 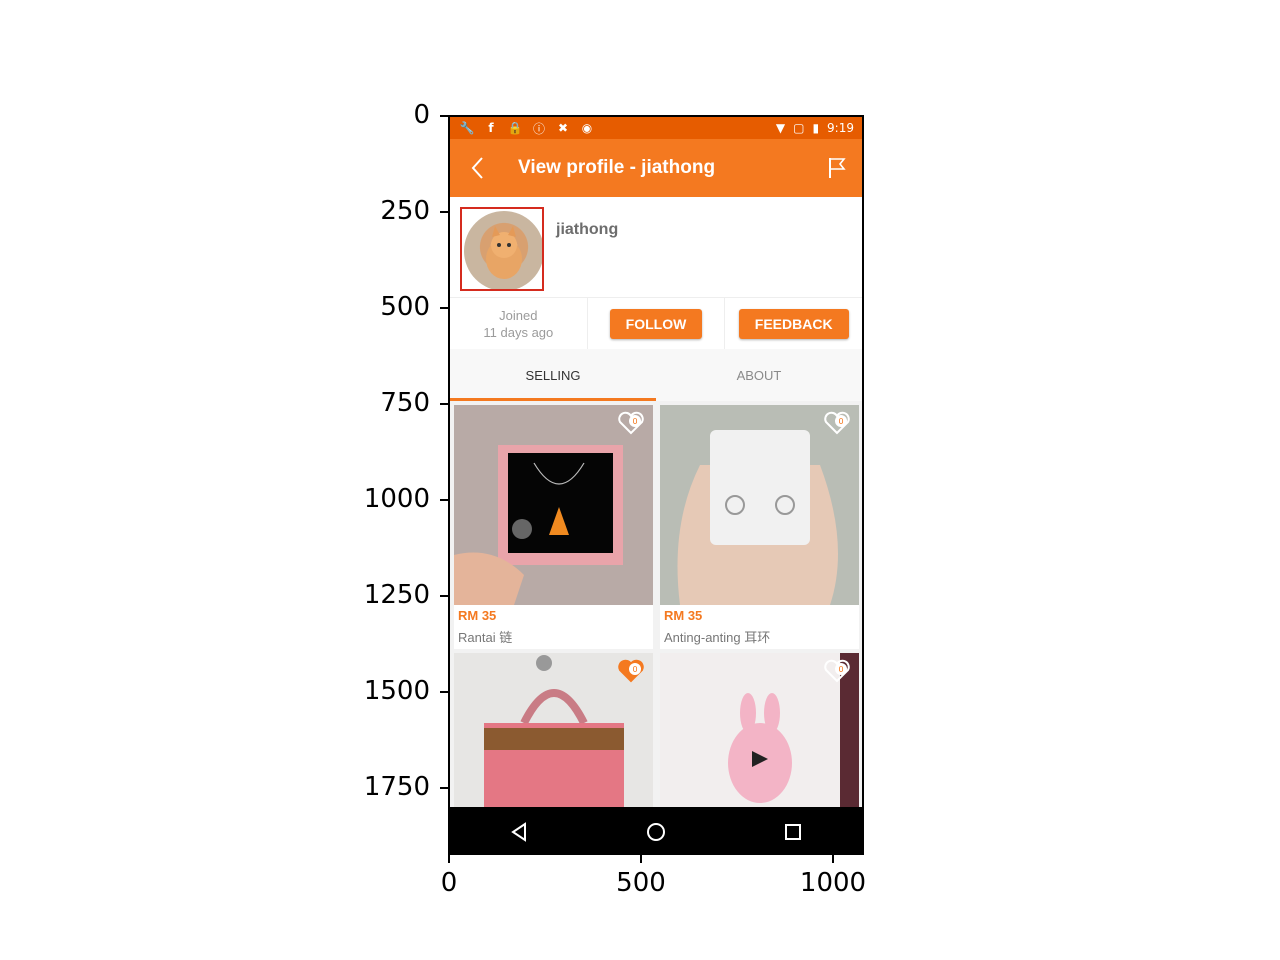 I want to click on wifi-icon: ▼, so click(x=780, y=128).